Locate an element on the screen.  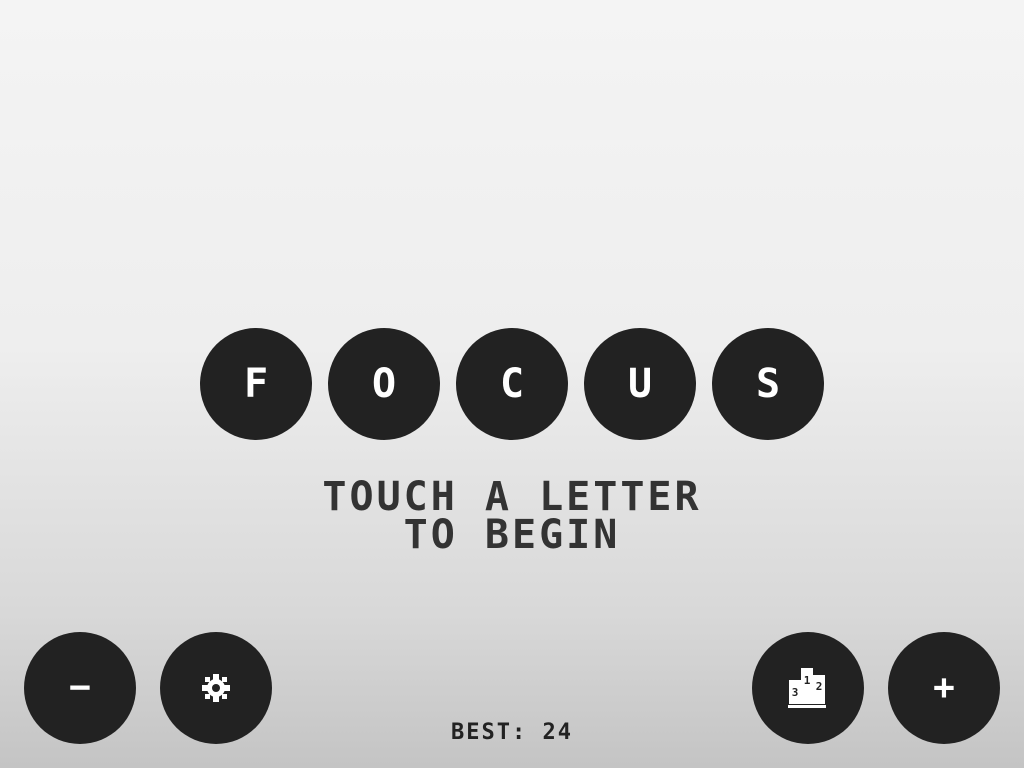
plus-icon: + is located at coordinates (944, 687).